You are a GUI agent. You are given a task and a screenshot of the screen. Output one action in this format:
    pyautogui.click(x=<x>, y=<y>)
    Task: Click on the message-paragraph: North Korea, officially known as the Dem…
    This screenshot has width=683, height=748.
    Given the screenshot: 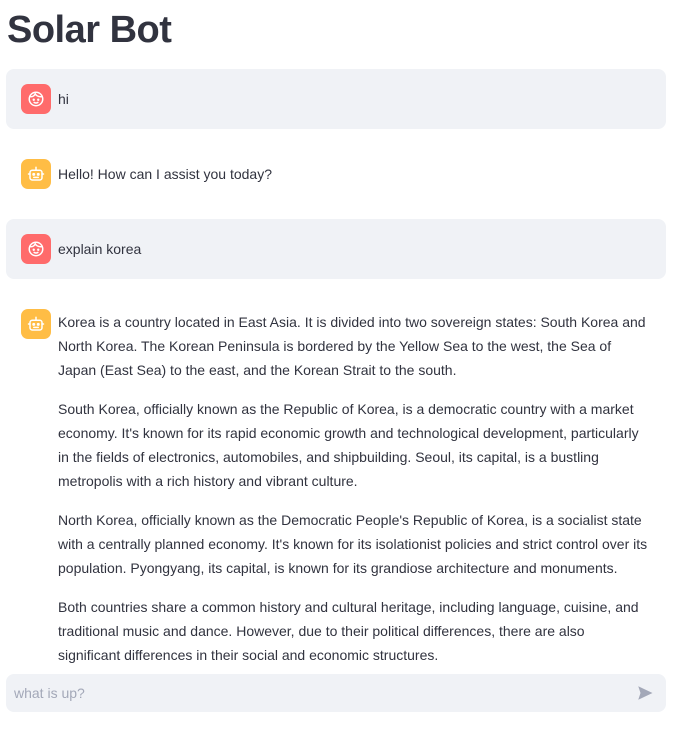 What is the action you would take?
    pyautogui.click(x=353, y=544)
    